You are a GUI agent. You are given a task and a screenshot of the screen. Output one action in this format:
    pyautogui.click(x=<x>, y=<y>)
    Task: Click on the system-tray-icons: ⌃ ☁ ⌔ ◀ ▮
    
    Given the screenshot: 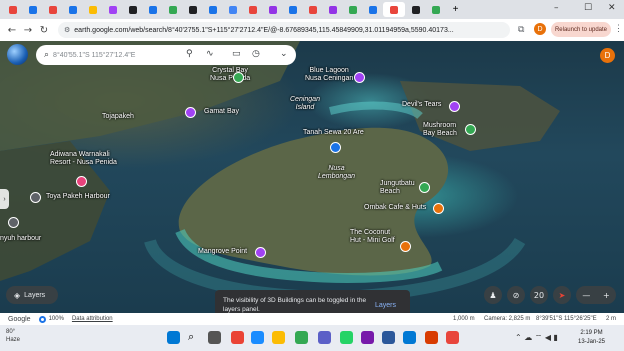 What is the action you would take?
    pyautogui.click(x=536, y=338)
    